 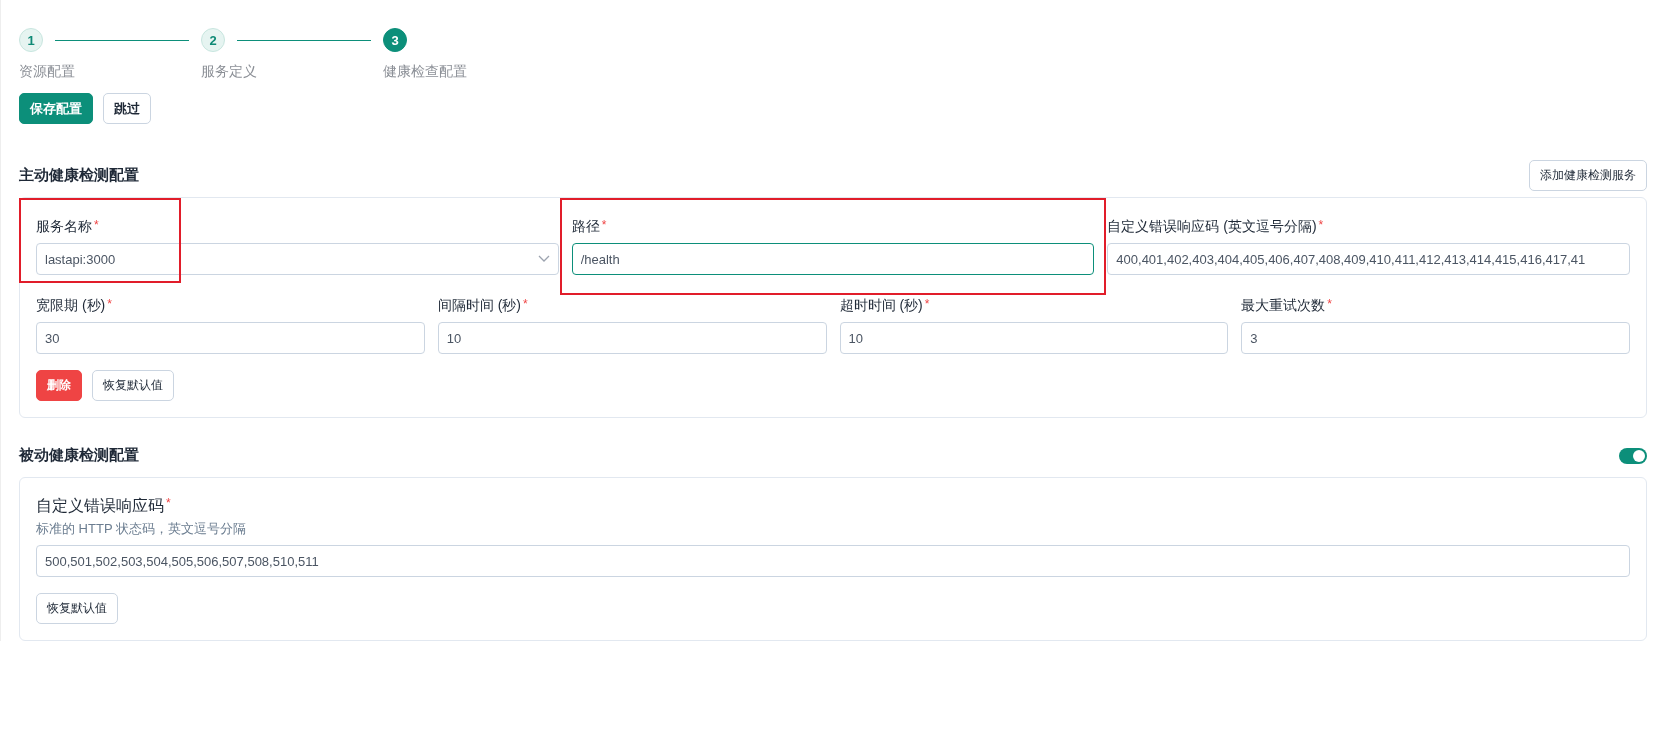 I want to click on input-field: 30, so click(x=230, y=338).